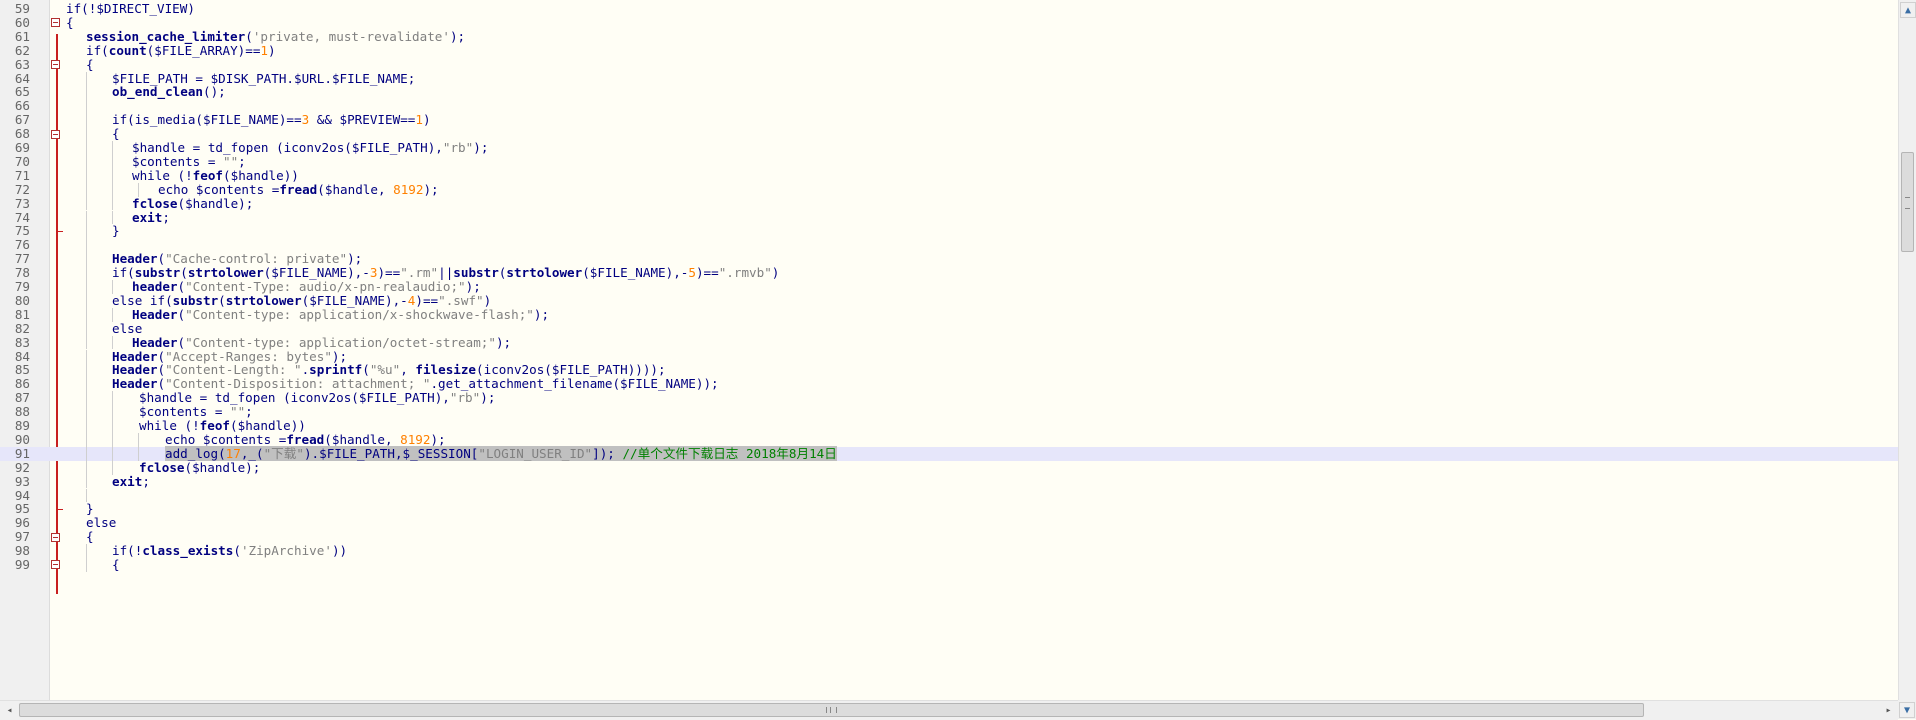 Image resolution: width=1916 pixels, height=720 pixels. Describe the element at coordinates (196, 50) in the screenshot. I see `code-token: $FILE_ARRAY` at that location.